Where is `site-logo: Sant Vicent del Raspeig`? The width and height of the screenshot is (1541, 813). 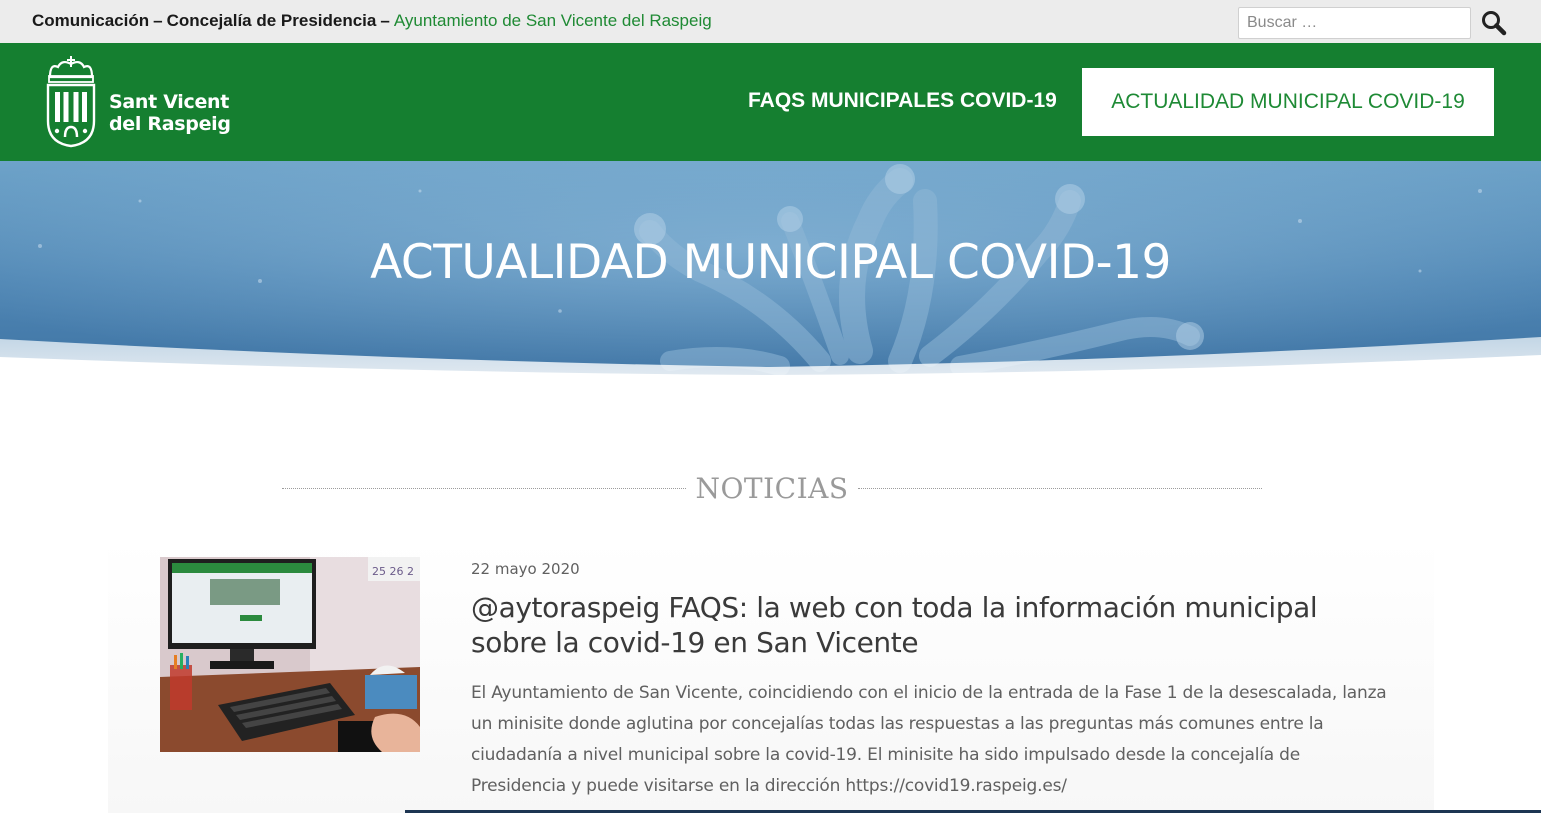 site-logo: Sant Vicent del Raspeig is located at coordinates (139, 102).